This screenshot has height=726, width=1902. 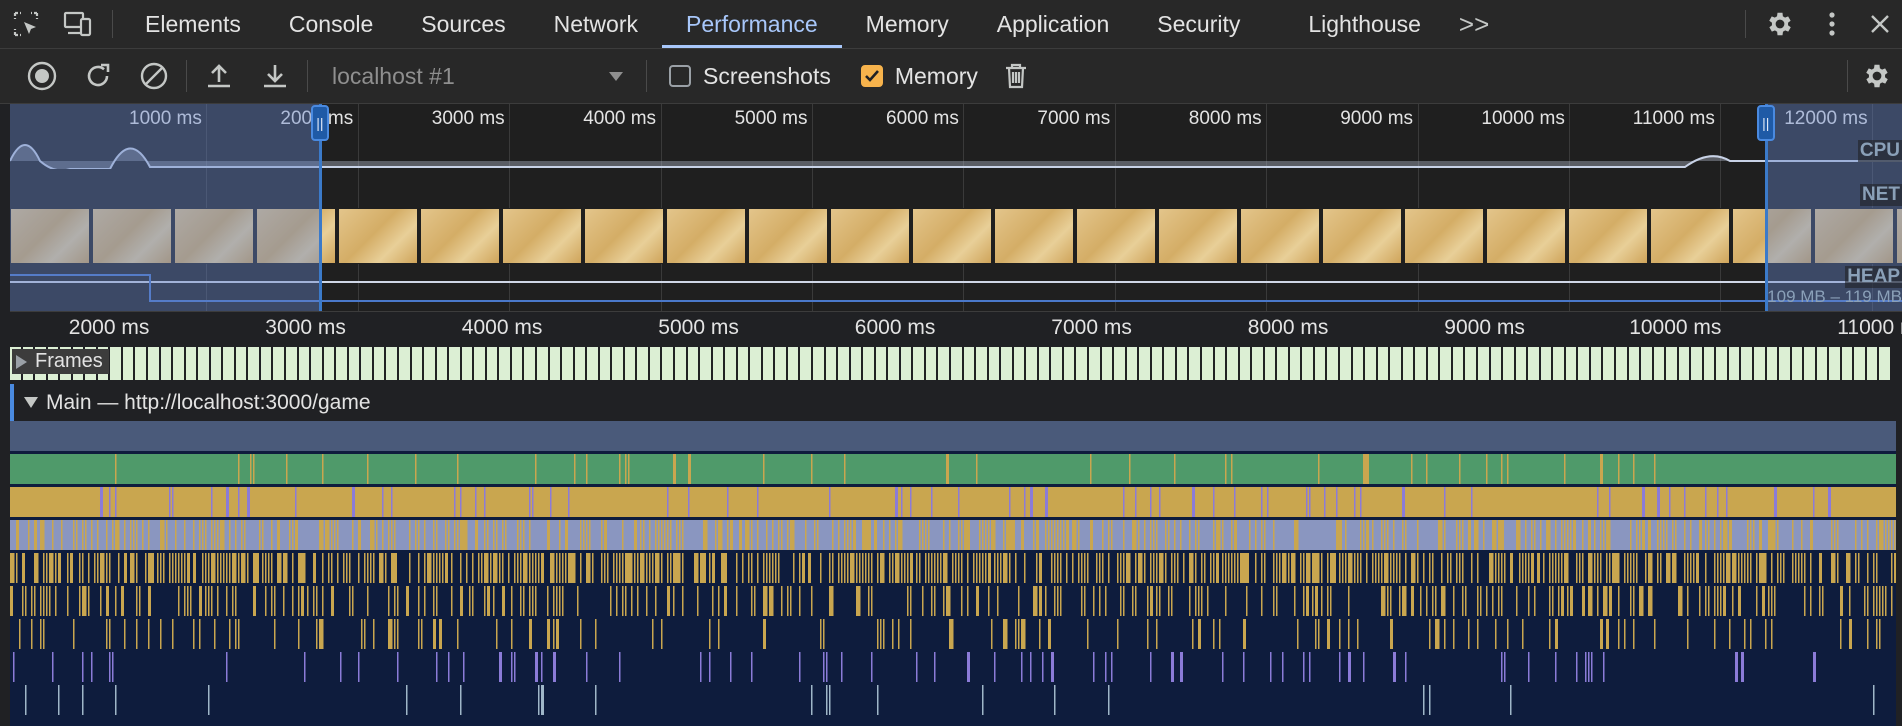 I want to click on reload-record-button, so click(x=98, y=76).